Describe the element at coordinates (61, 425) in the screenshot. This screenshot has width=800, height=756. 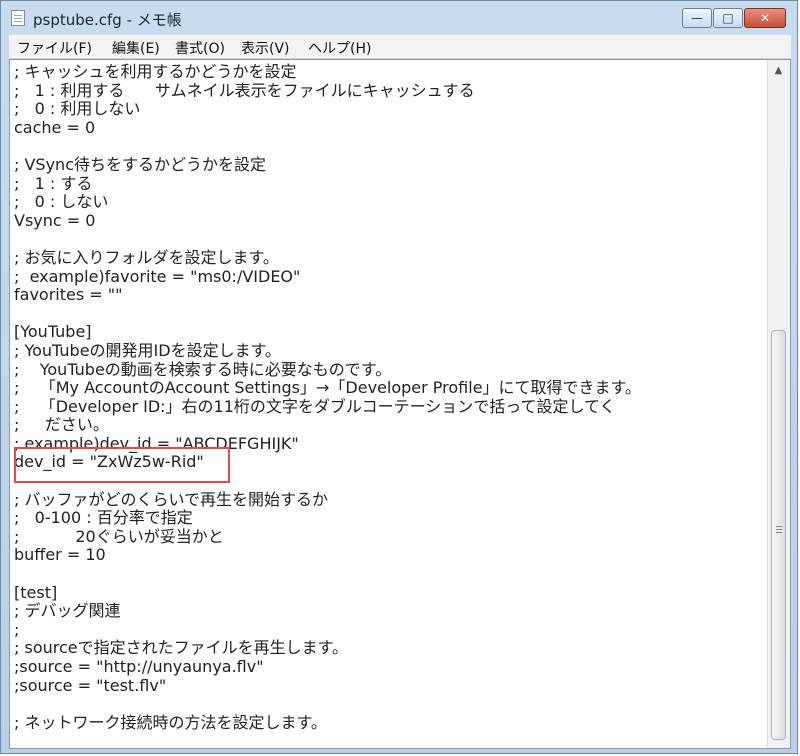
I see `line-20: ; ださい。` at that location.